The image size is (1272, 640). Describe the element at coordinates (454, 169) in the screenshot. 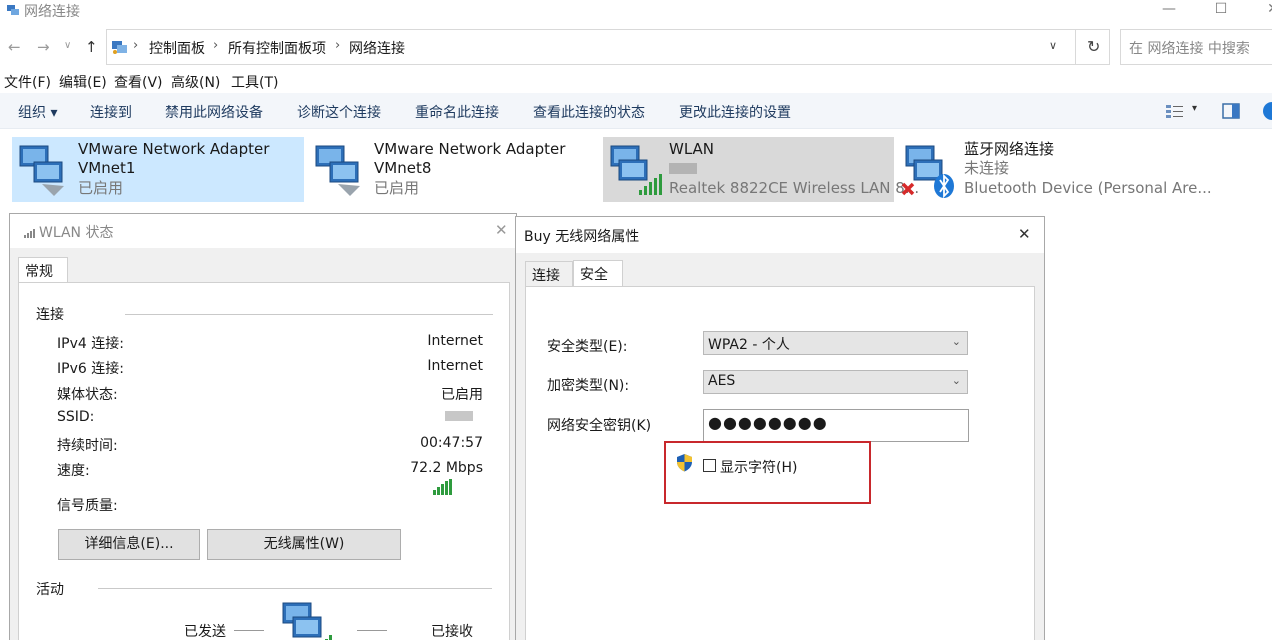

I see `adapter-tile-vmnet8: VMware Network Adapter VMnet8 已启用` at that location.